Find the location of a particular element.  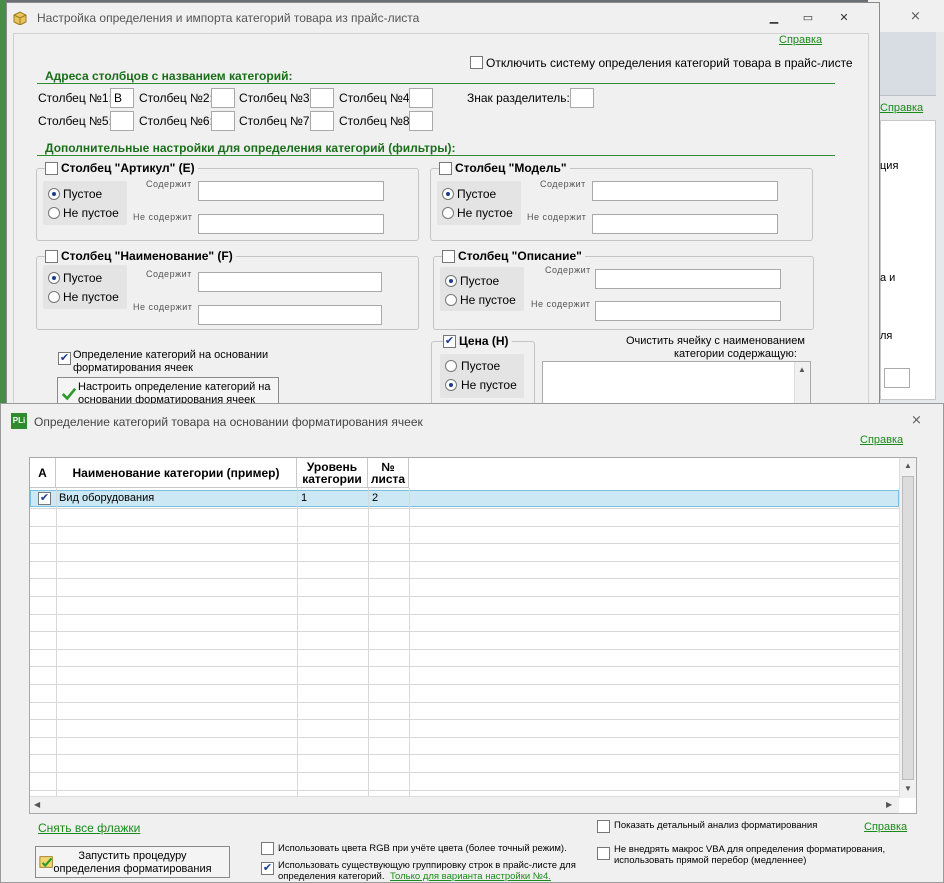

scroll-right-icon: ▶ is located at coordinates (889, 804).